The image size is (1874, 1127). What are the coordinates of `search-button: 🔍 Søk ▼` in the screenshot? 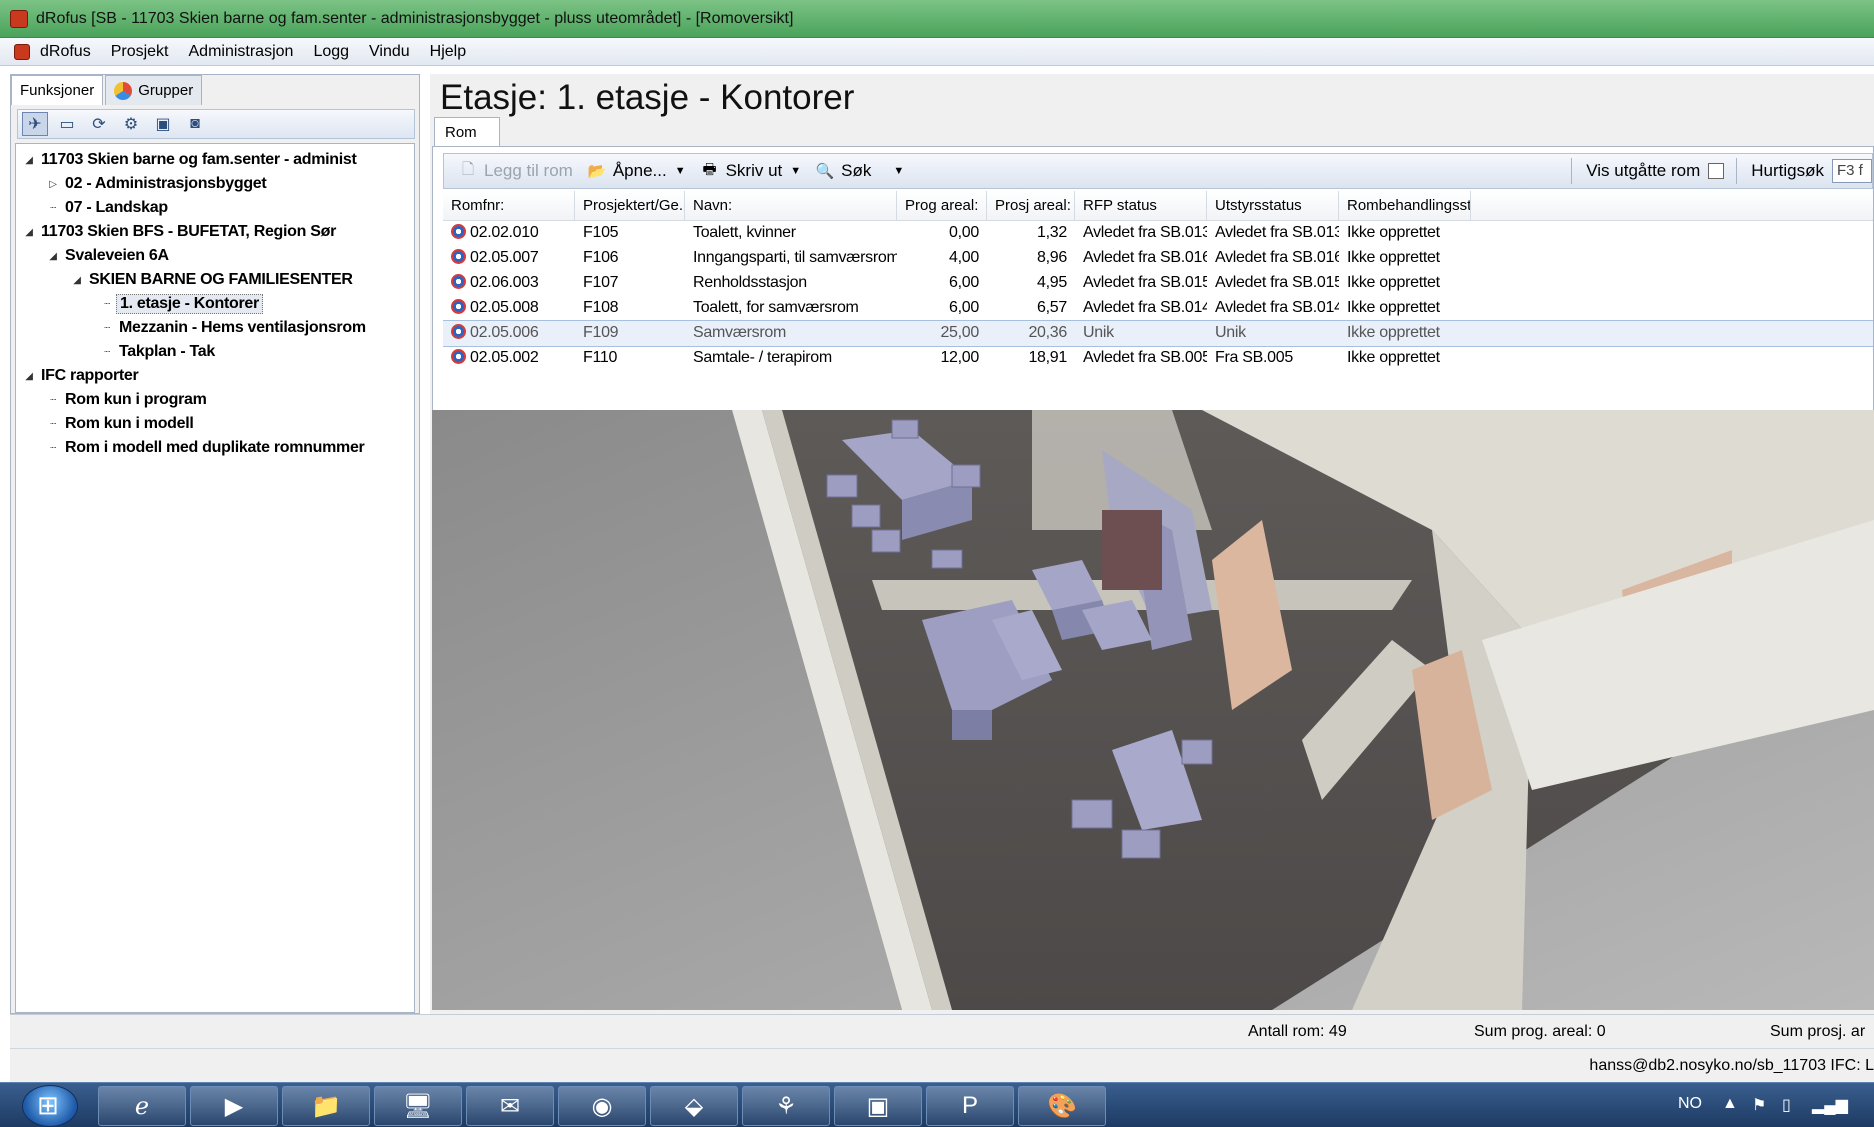 It's located at (859, 171).